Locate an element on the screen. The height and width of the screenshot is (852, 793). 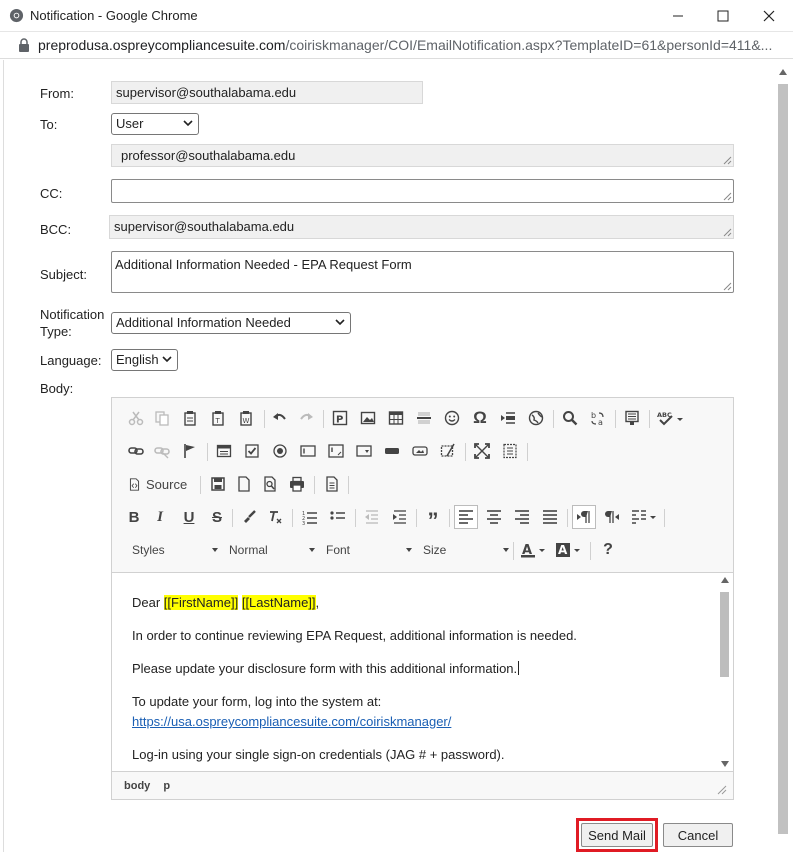
path-p: p is located at coordinates (166, 786).